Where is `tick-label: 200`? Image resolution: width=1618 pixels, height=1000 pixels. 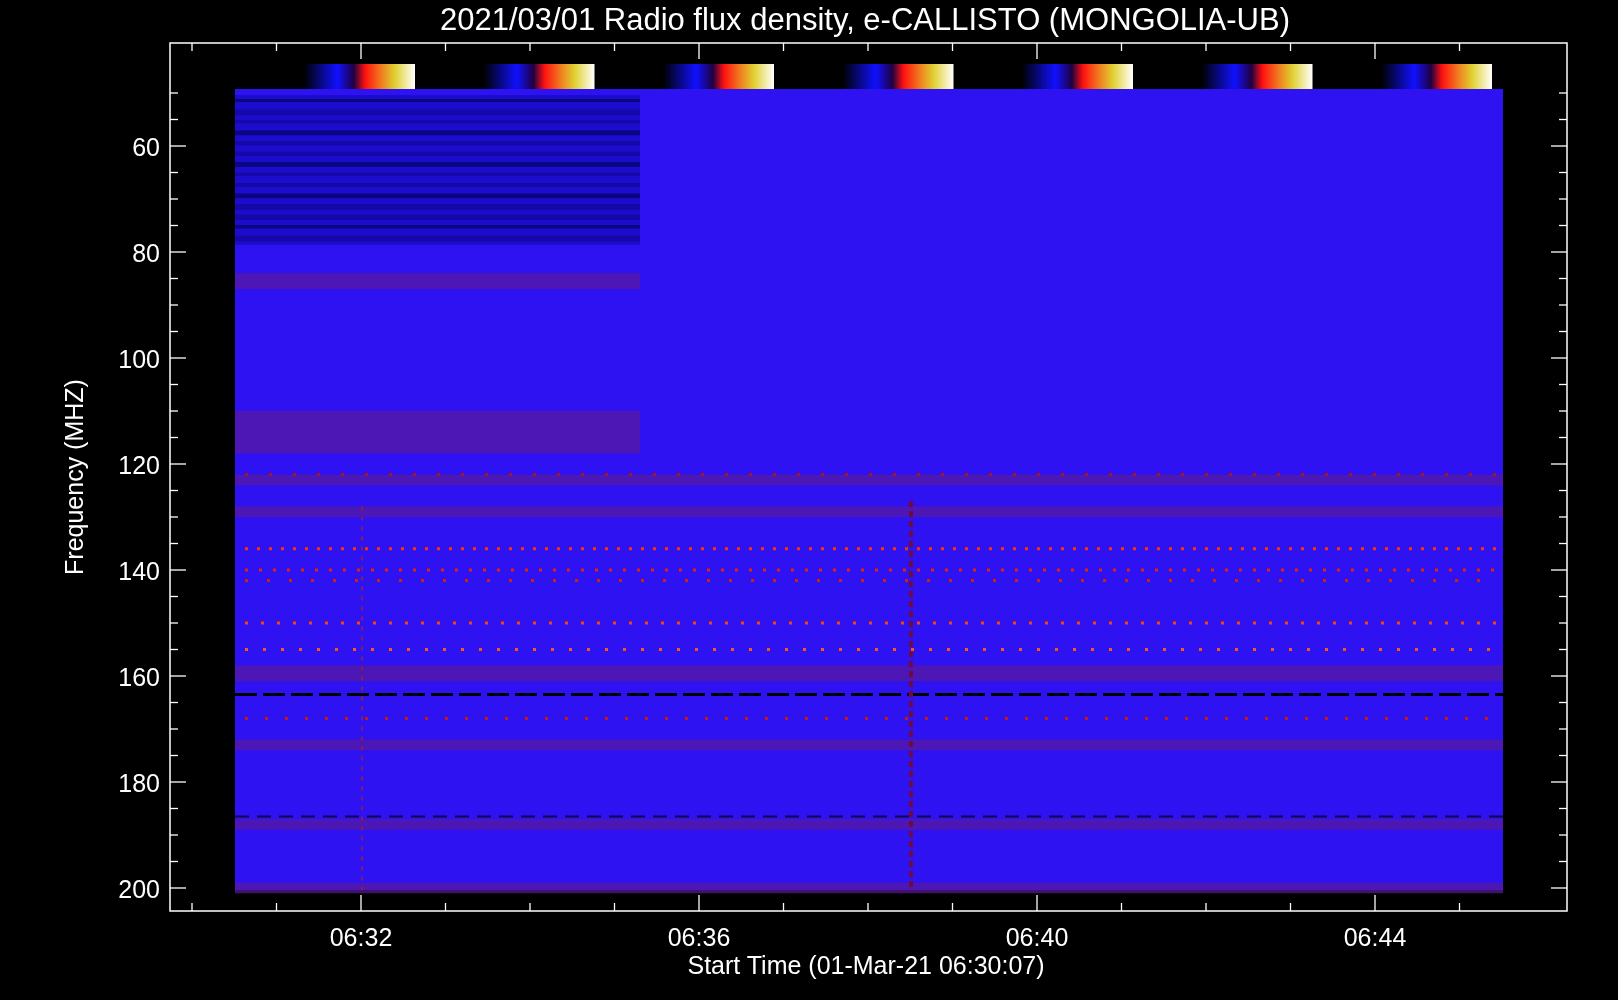
tick-label: 200 is located at coordinates (139, 889).